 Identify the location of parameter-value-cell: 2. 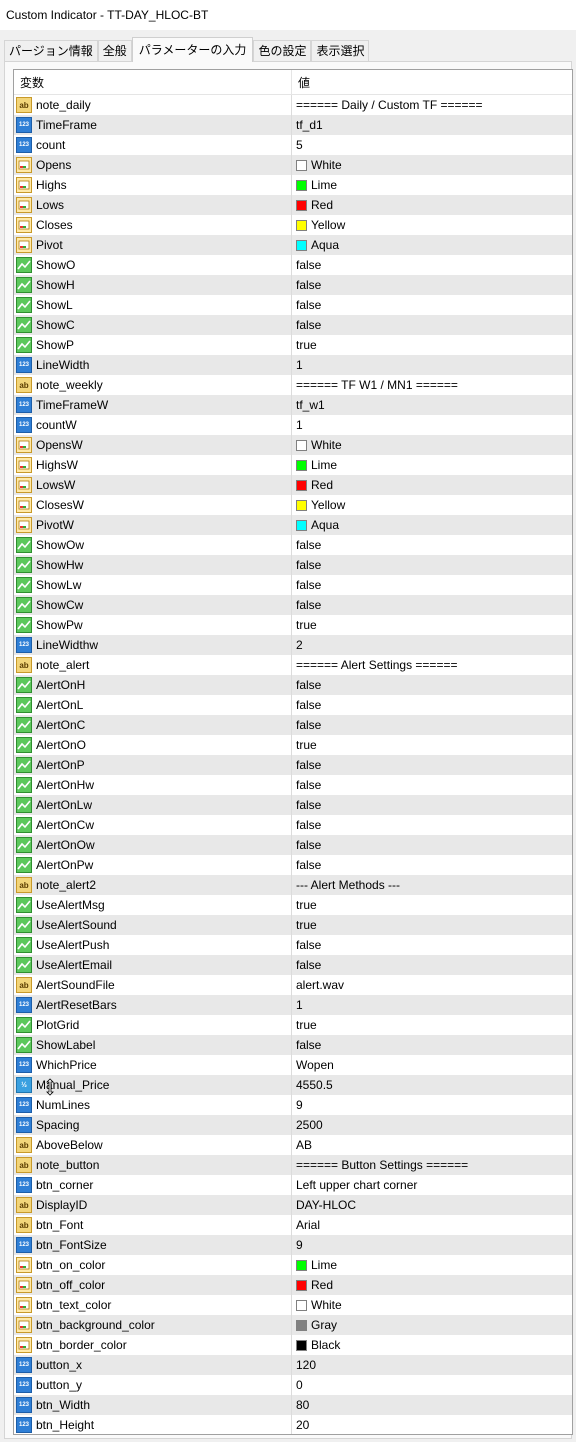
(297, 645).